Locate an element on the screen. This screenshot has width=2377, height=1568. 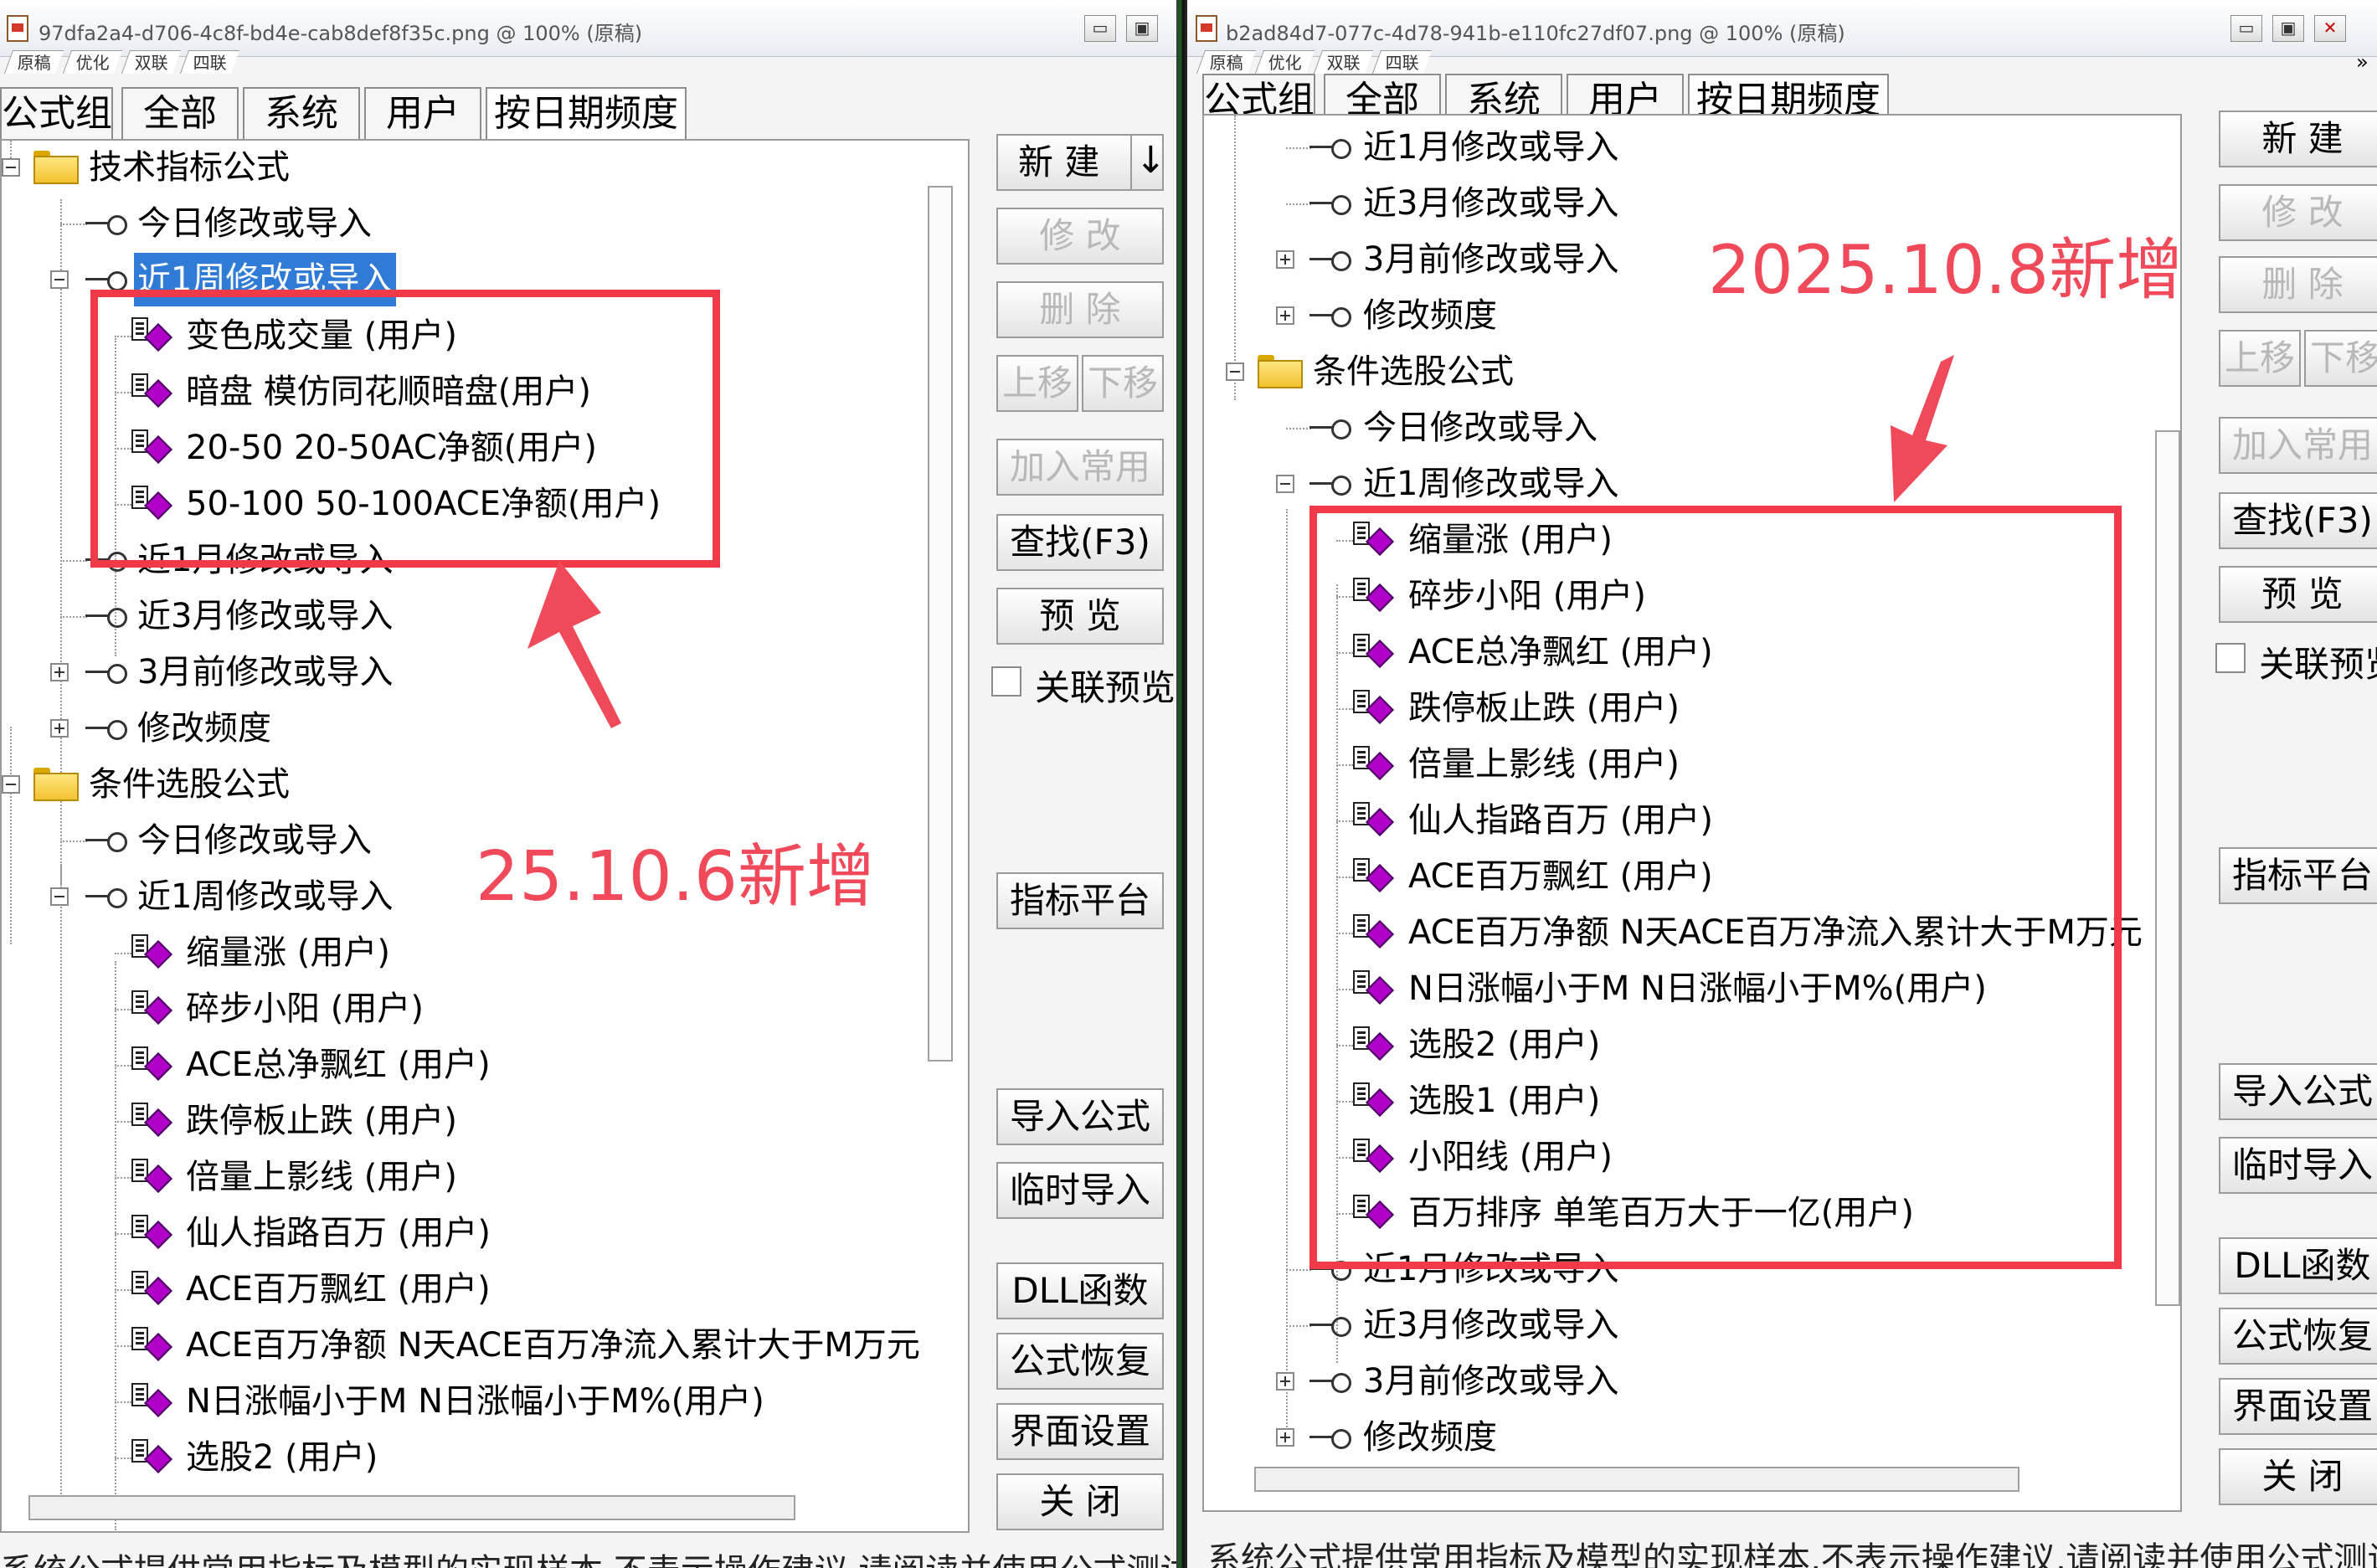
tab-all: 全部 is located at coordinates (180, 113).